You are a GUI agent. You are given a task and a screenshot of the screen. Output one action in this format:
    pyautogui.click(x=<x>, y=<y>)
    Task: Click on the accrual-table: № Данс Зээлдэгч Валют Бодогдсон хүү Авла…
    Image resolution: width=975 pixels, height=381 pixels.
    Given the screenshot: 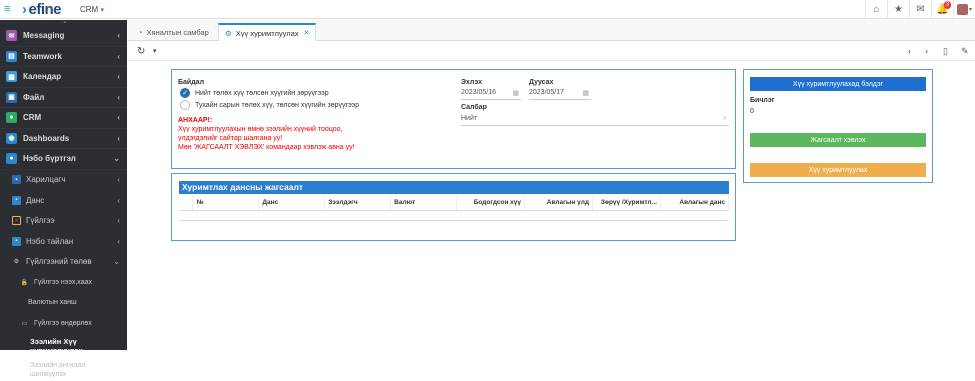 What is the action you would take?
    pyautogui.click(x=454, y=208)
    